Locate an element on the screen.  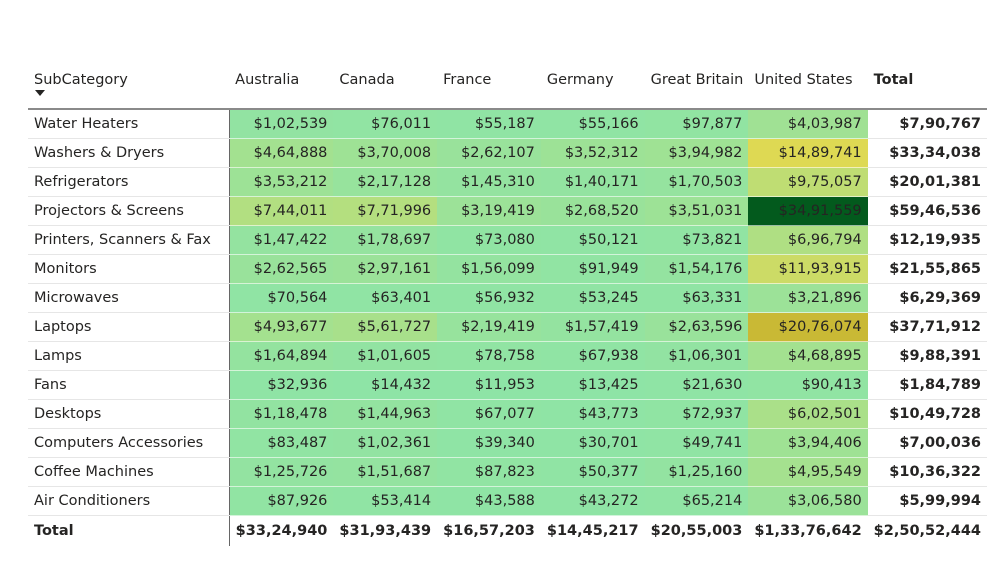
cell-great-britain: $1,06,301 is located at coordinates (696, 356).